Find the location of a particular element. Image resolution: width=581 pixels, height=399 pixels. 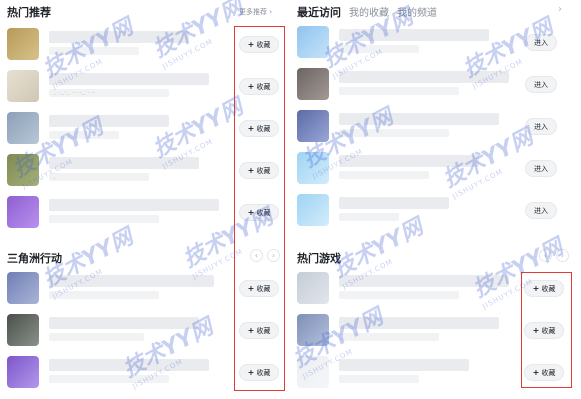

more-recommend-link: 更多推荐 › is located at coordinates (255, 12).